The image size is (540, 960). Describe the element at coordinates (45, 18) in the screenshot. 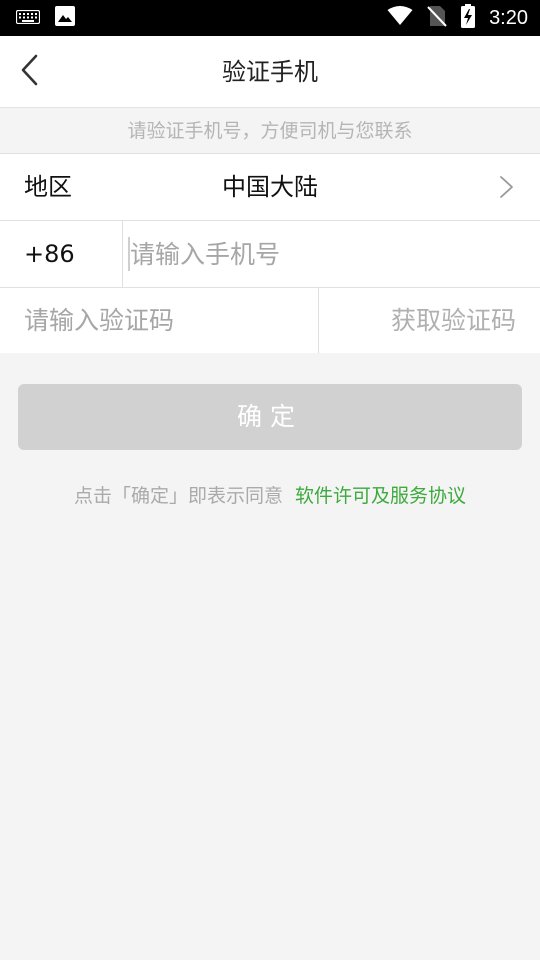

I see `status-left` at that location.